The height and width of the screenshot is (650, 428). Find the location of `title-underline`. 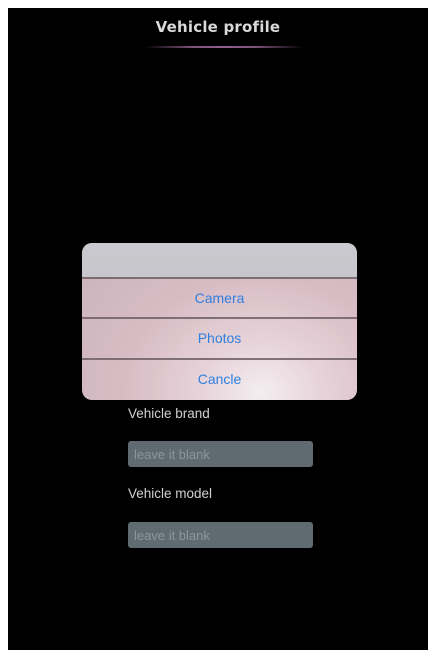

title-underline is located at coordinates (224, 47).